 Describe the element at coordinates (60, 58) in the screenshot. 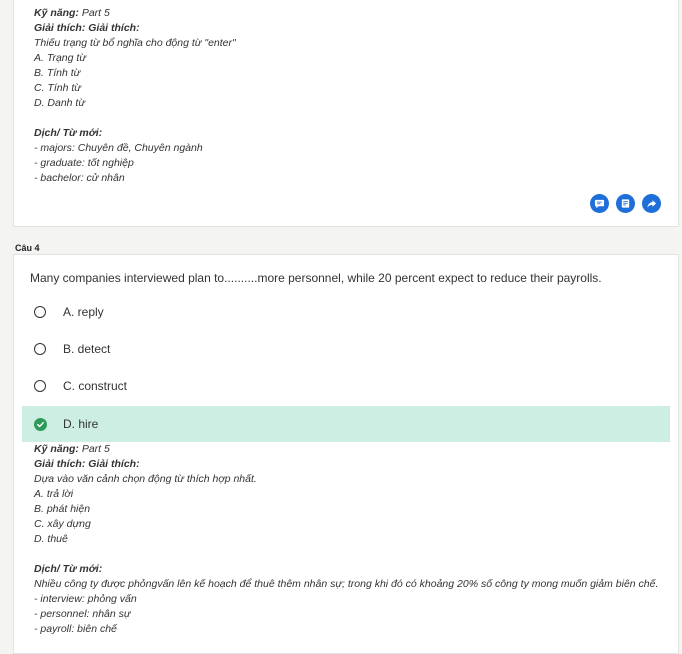

I see `explain-line: A. Trạng từ` at that location.